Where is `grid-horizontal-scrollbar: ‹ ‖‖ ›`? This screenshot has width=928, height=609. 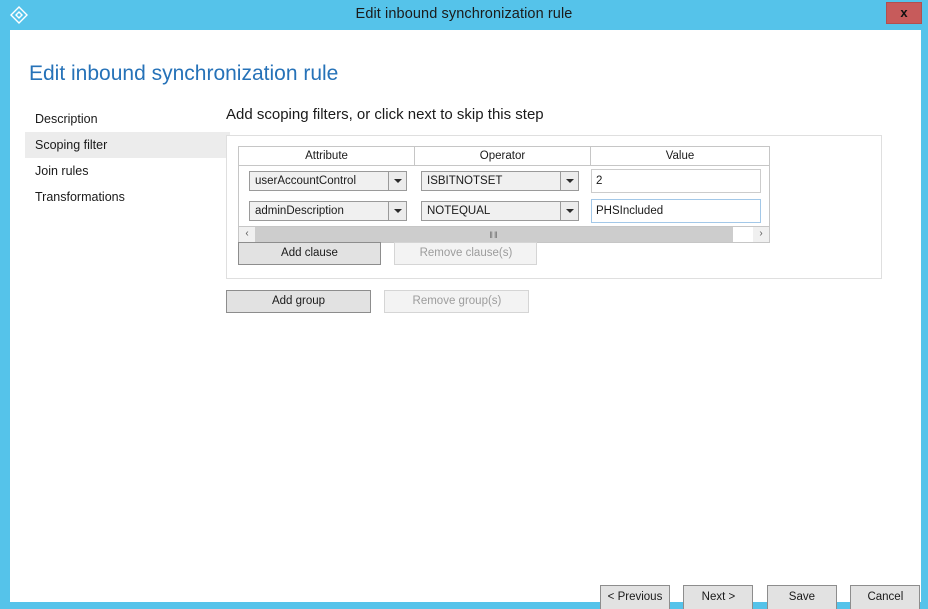 grid-horizontal-scrollbar: ‹ ‖‖ › is located at coordinates (504, 234).